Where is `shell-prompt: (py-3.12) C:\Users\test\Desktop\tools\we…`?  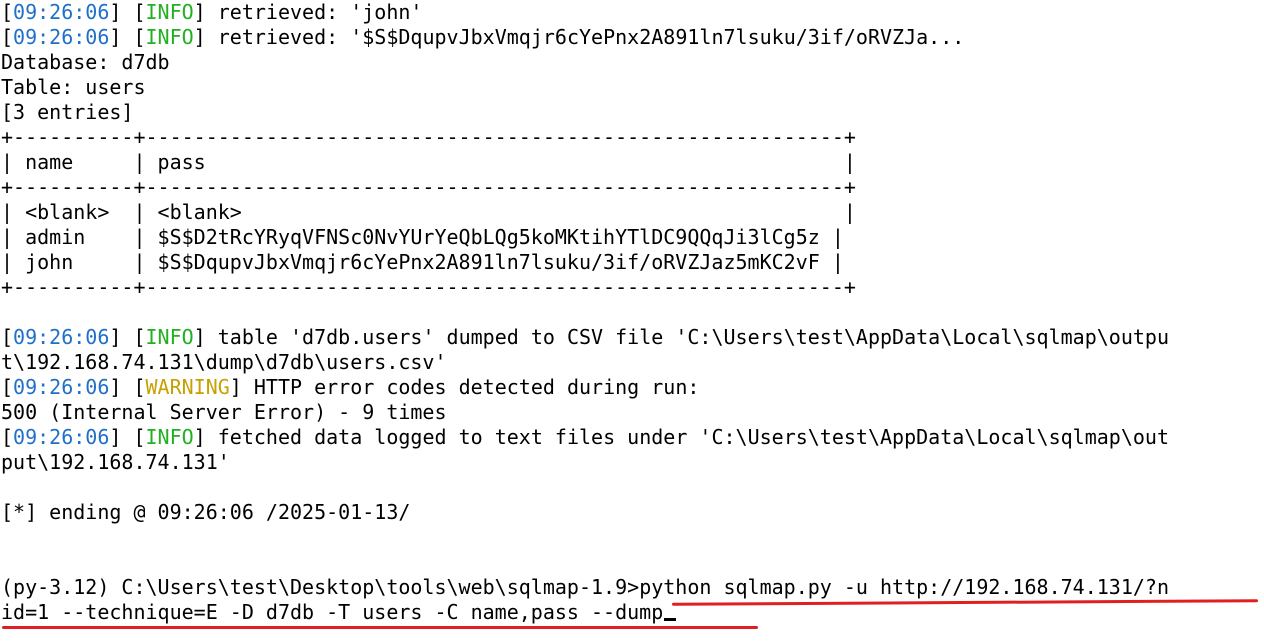
shell-prompt: (py-3.12) C:\Users\test\Desktop\tools\we… is located at coordinates (320, 587).